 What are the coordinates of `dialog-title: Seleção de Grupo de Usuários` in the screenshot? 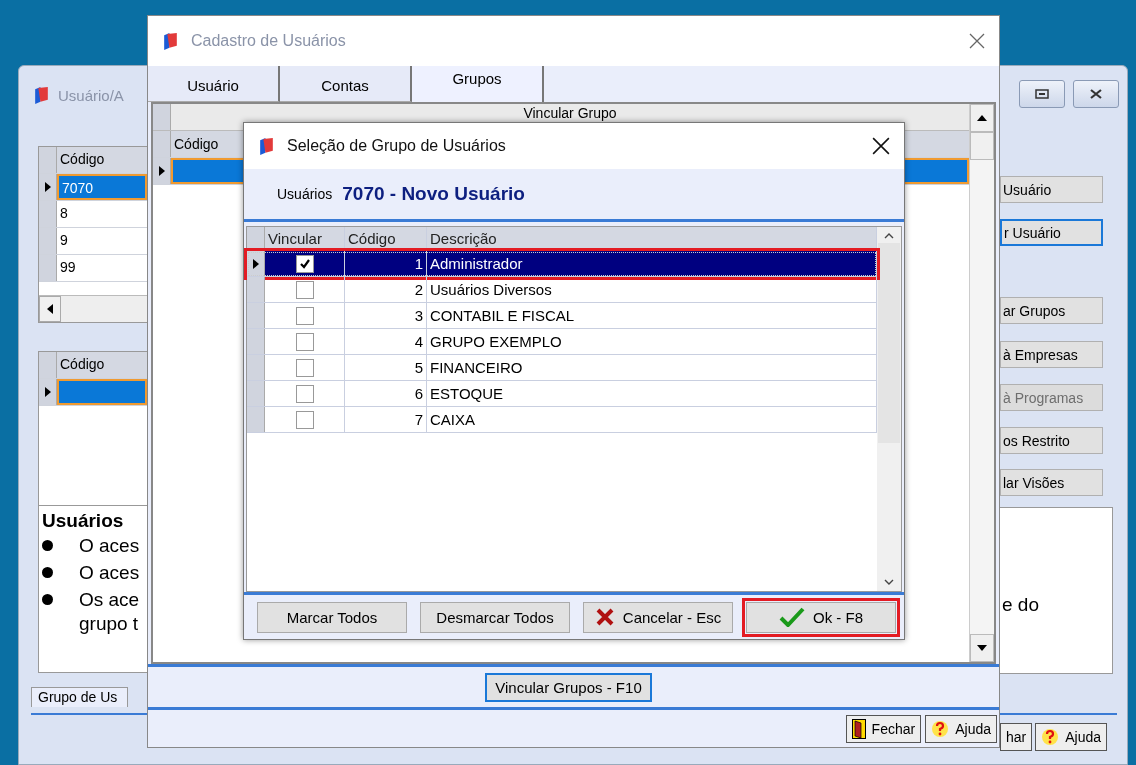 It's located at (397, 146).